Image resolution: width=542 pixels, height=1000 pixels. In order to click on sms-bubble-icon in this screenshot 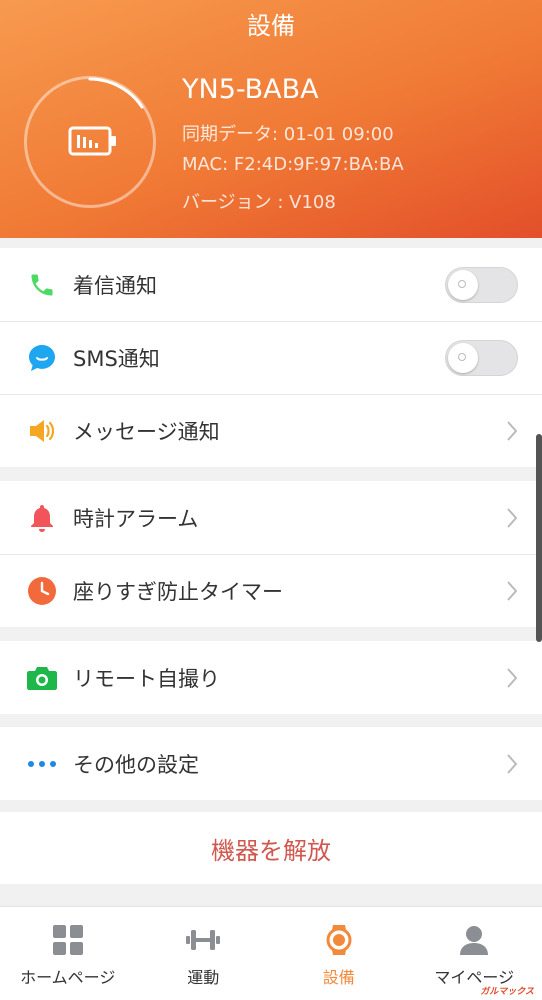, I will do `click(42, 358)`.